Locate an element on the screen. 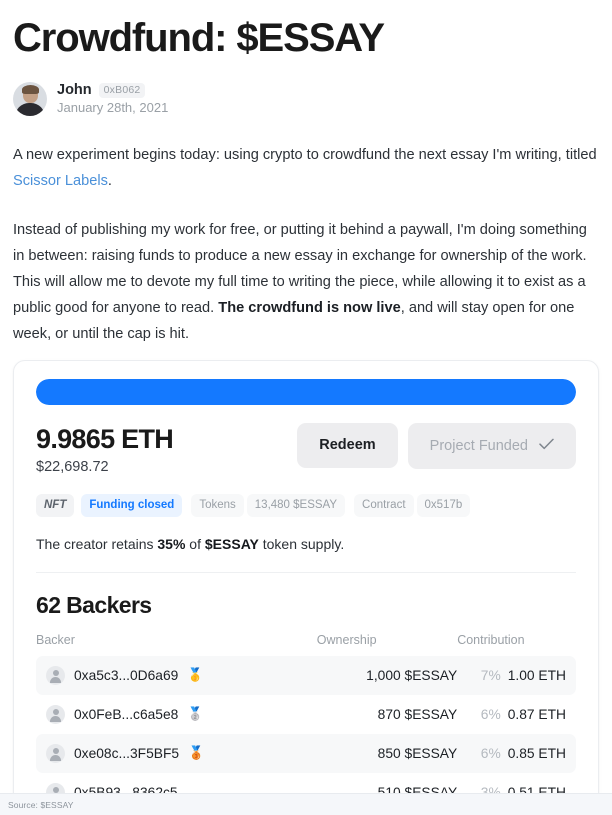 Image resolution: width=612 pixels, height=815 pixels. retain-token: $ESSAY is located at coordinates (231, 543).